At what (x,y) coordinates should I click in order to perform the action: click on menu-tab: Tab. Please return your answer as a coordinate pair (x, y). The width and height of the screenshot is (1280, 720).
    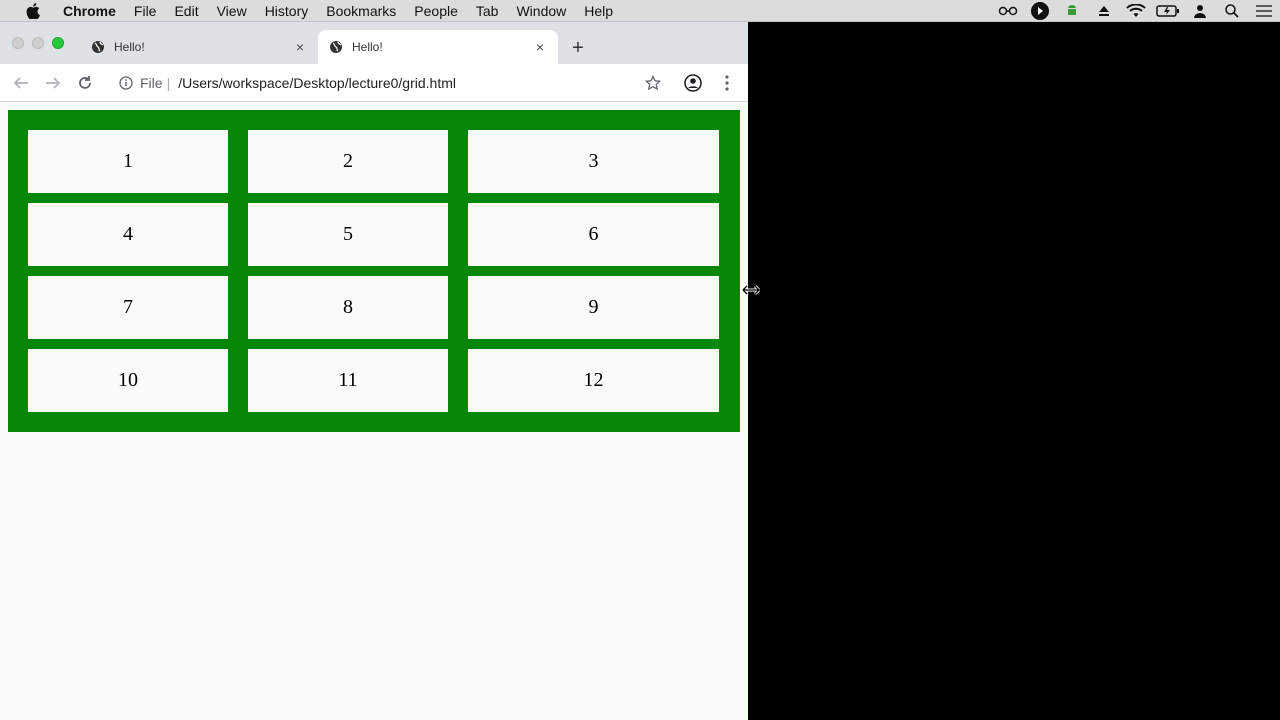
    Looking at the image, I should click on (487, 11).